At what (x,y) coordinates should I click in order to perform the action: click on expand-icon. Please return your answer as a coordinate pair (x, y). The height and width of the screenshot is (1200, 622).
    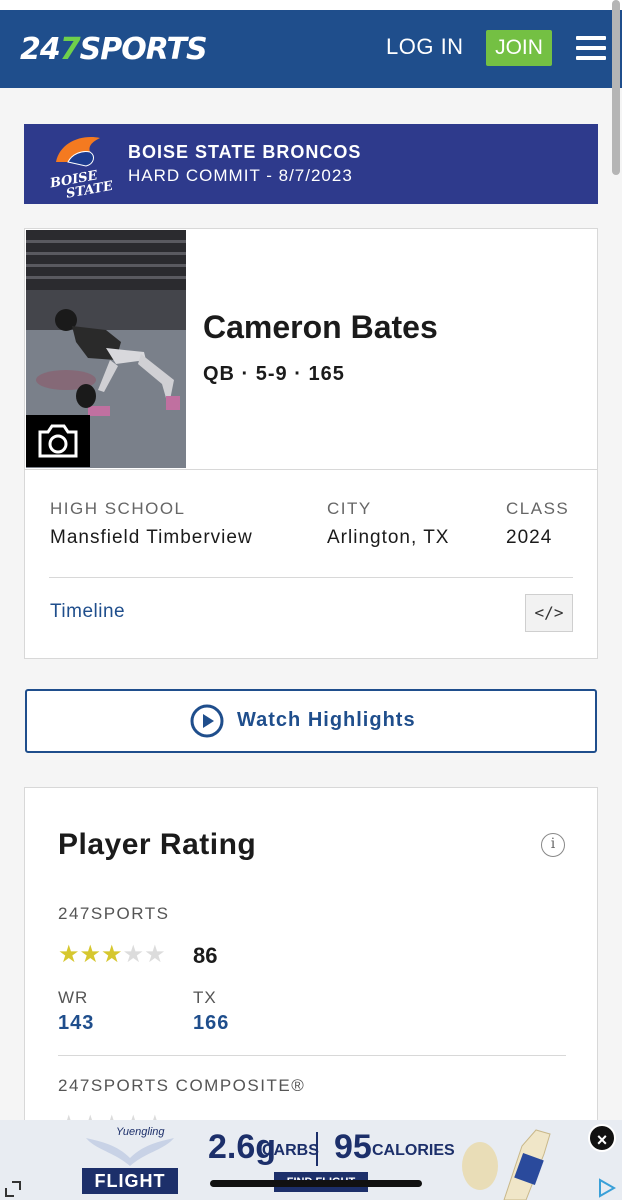
    Looking at the image, I should click on (13, 1189).